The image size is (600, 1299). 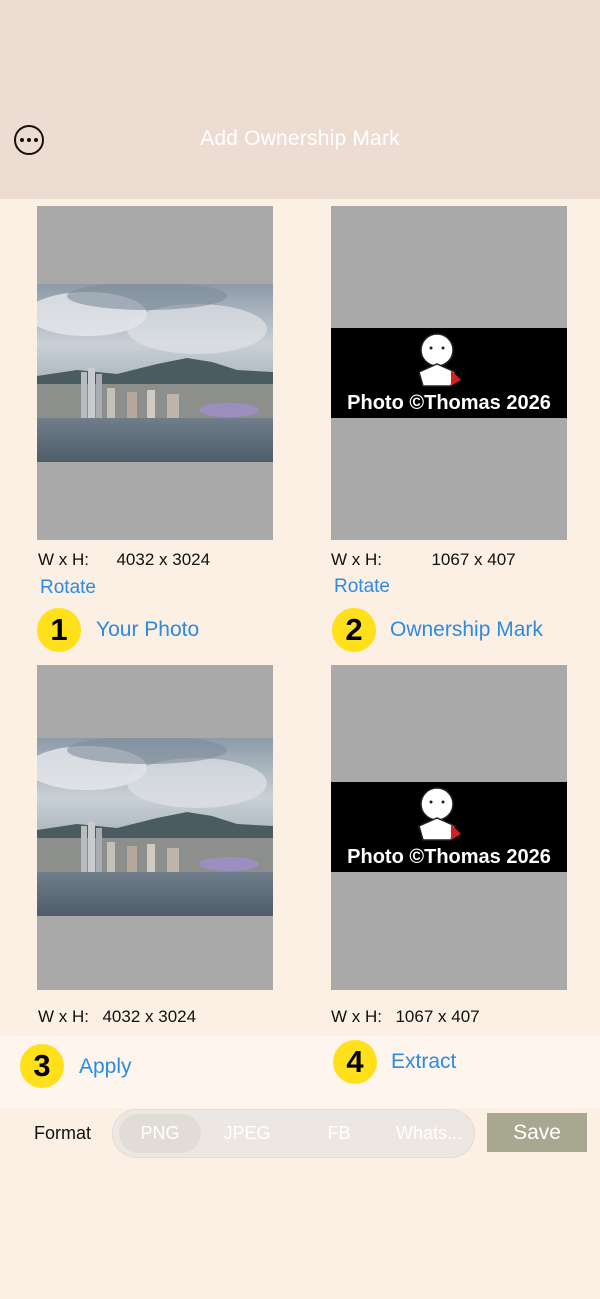 I want to click on rotate-mark-button: Rotate, so click(x=362, y=587).